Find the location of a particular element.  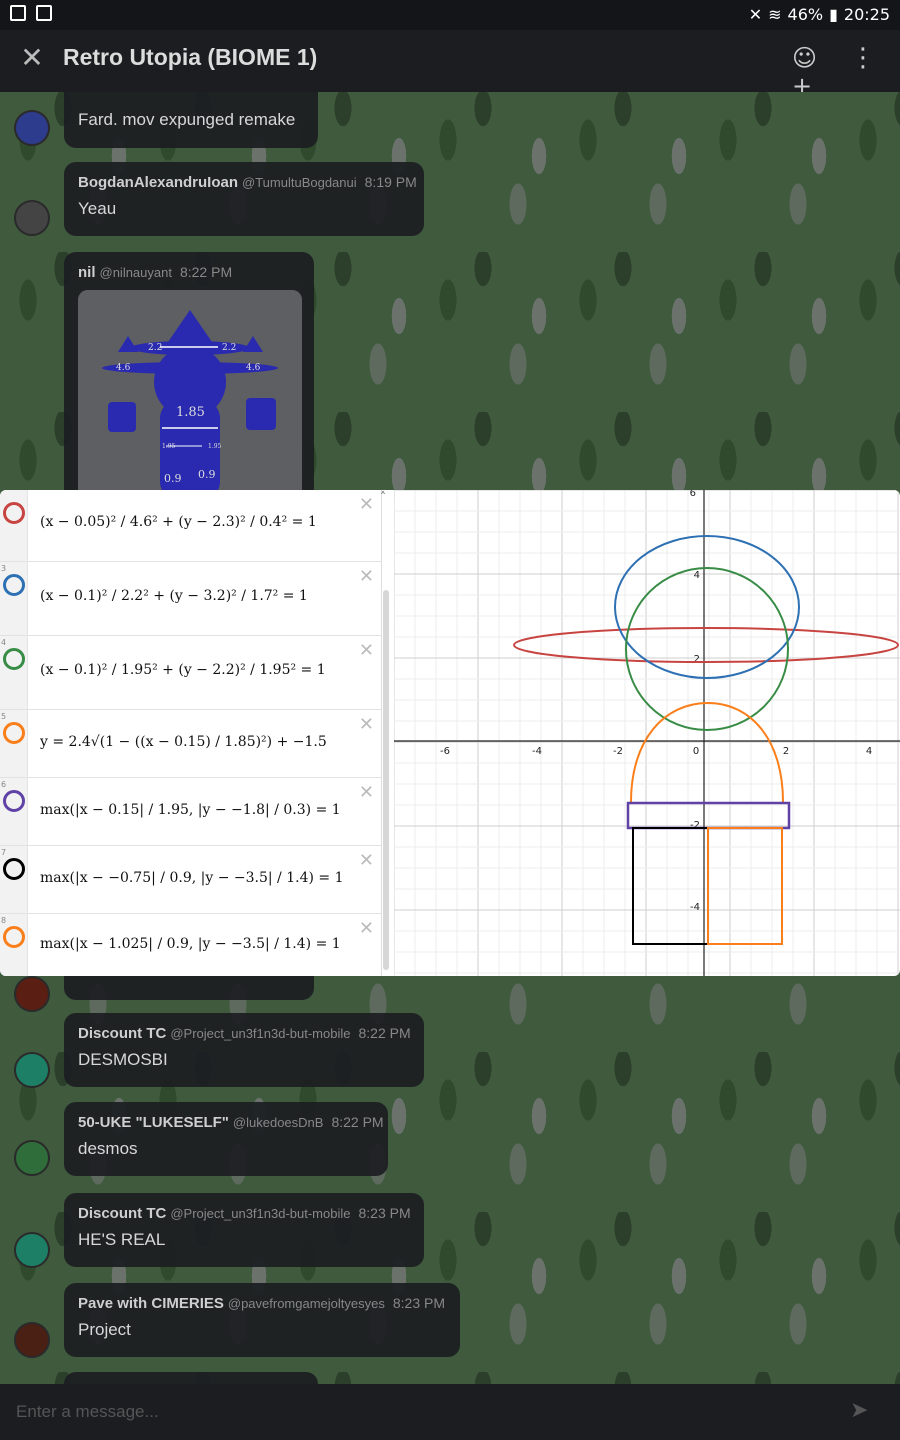

message-time: 8:19 PM is located at coordinates (390, 182).